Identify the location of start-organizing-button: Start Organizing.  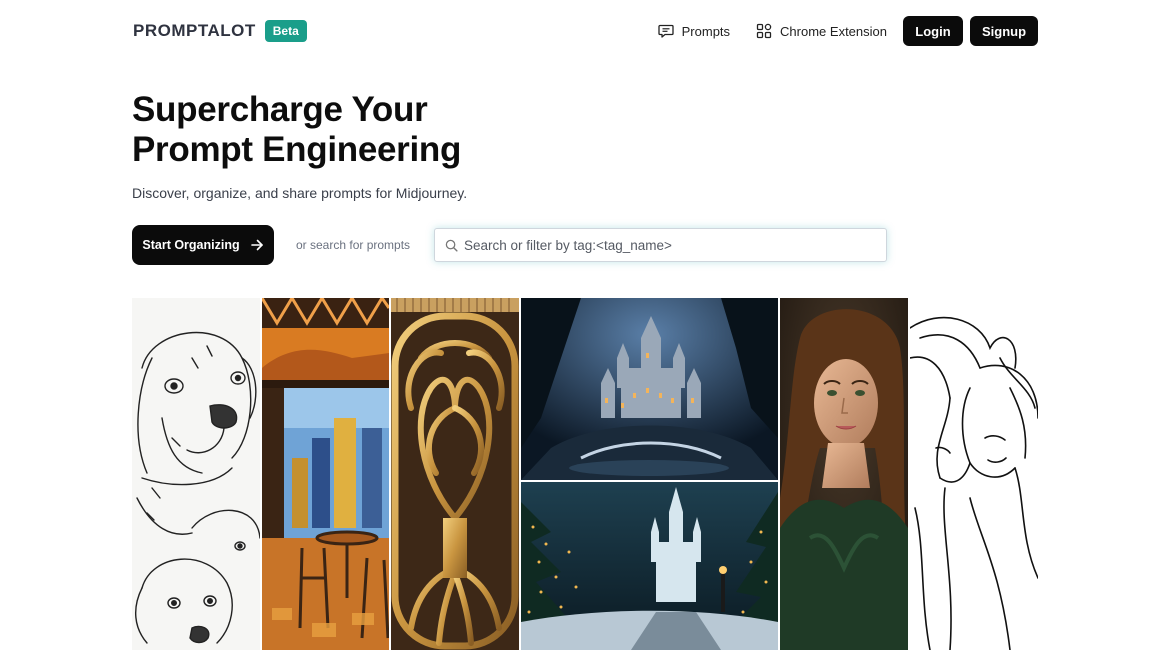
(203, 245).